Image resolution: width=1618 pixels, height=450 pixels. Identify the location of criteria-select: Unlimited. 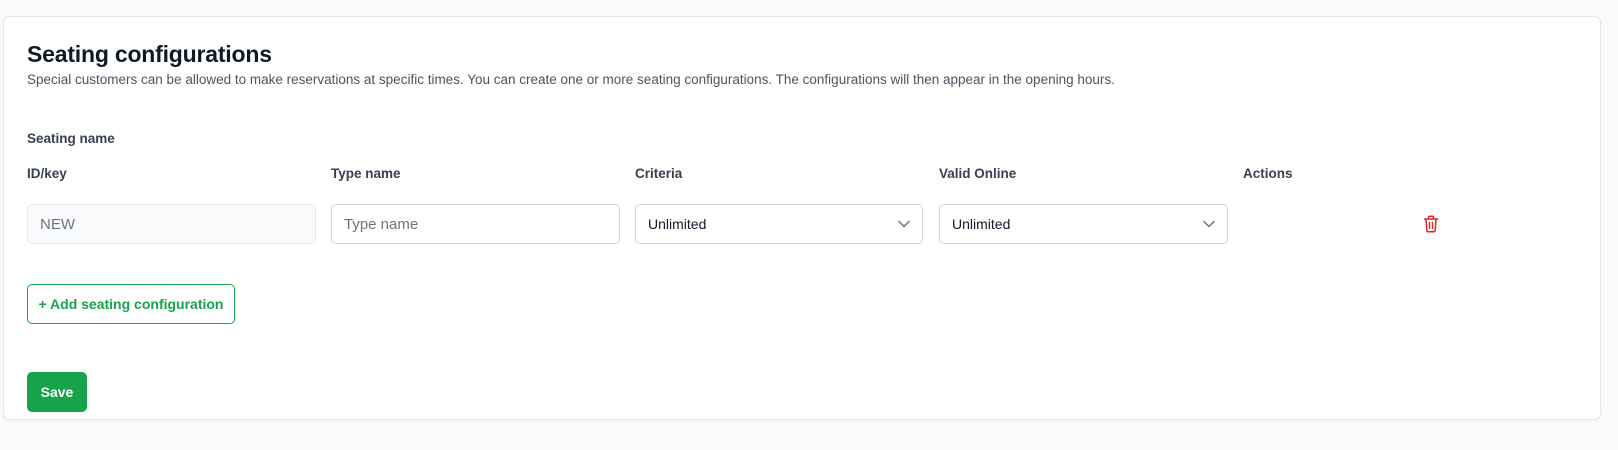
(779, 224).